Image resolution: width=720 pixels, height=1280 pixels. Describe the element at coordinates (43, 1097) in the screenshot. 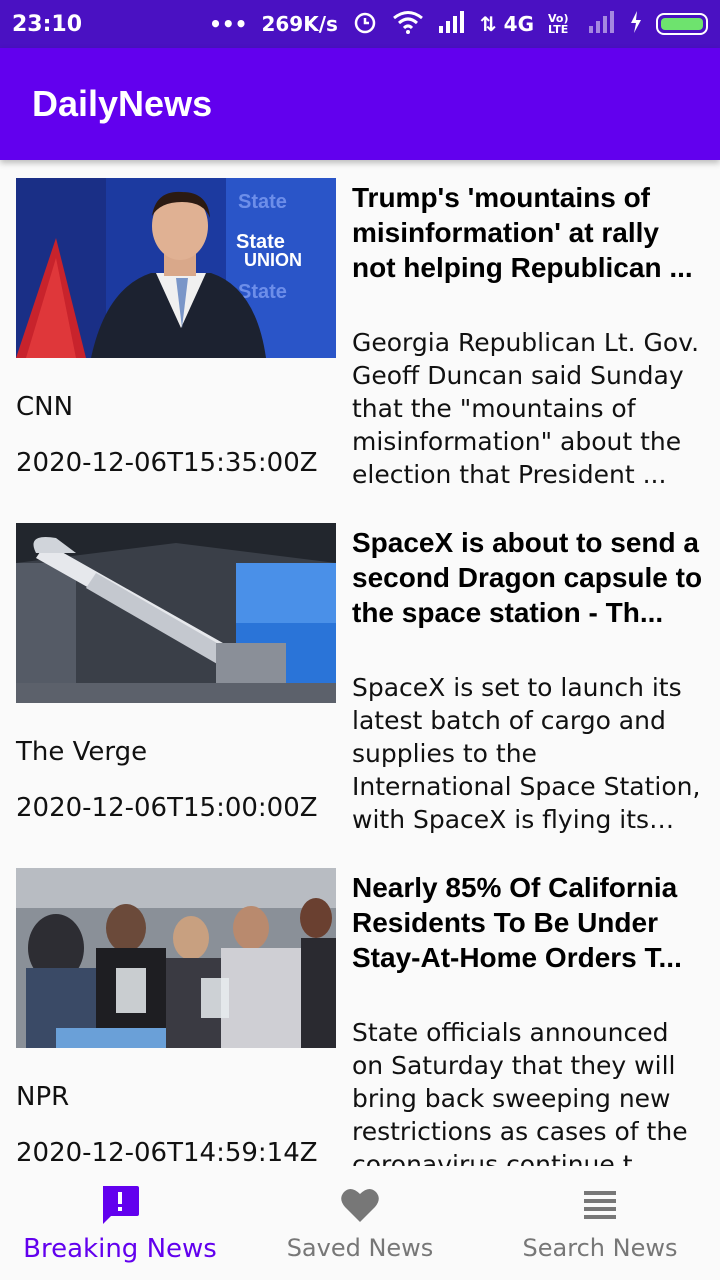

I see `article-source: NPR` at that location.